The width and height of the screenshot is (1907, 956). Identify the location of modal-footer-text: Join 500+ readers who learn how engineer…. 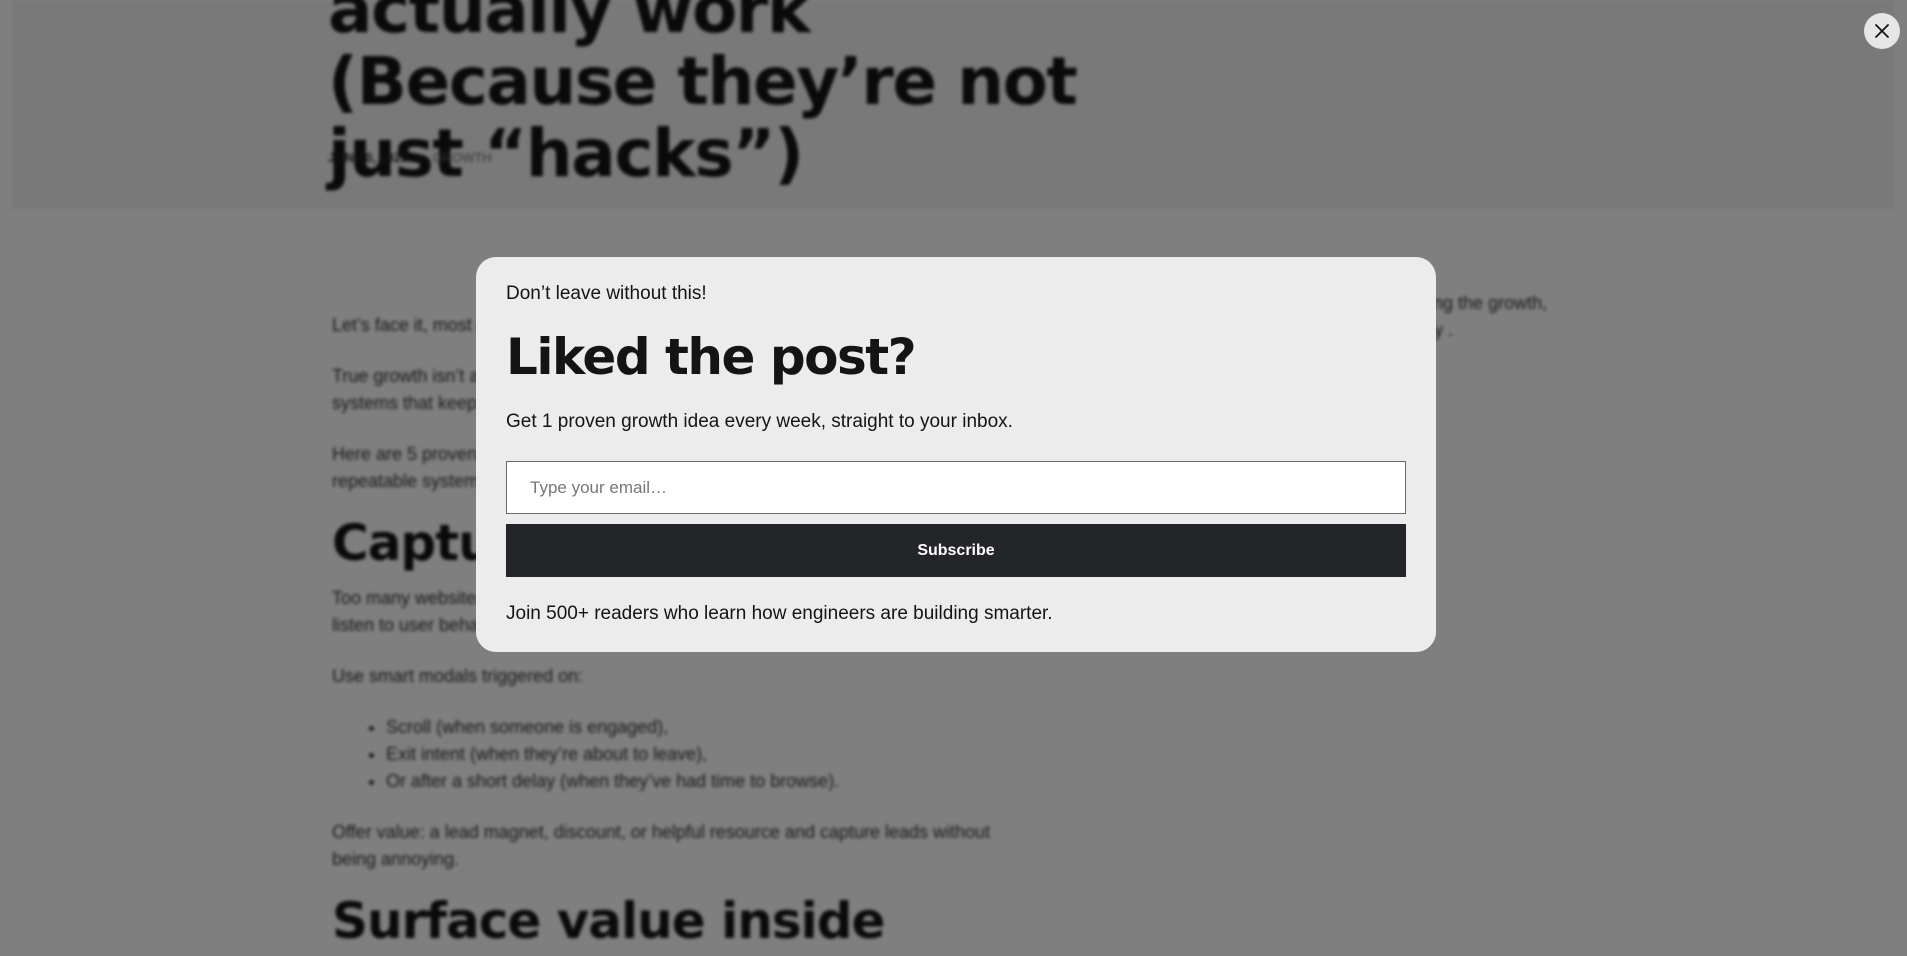
(779, 613).